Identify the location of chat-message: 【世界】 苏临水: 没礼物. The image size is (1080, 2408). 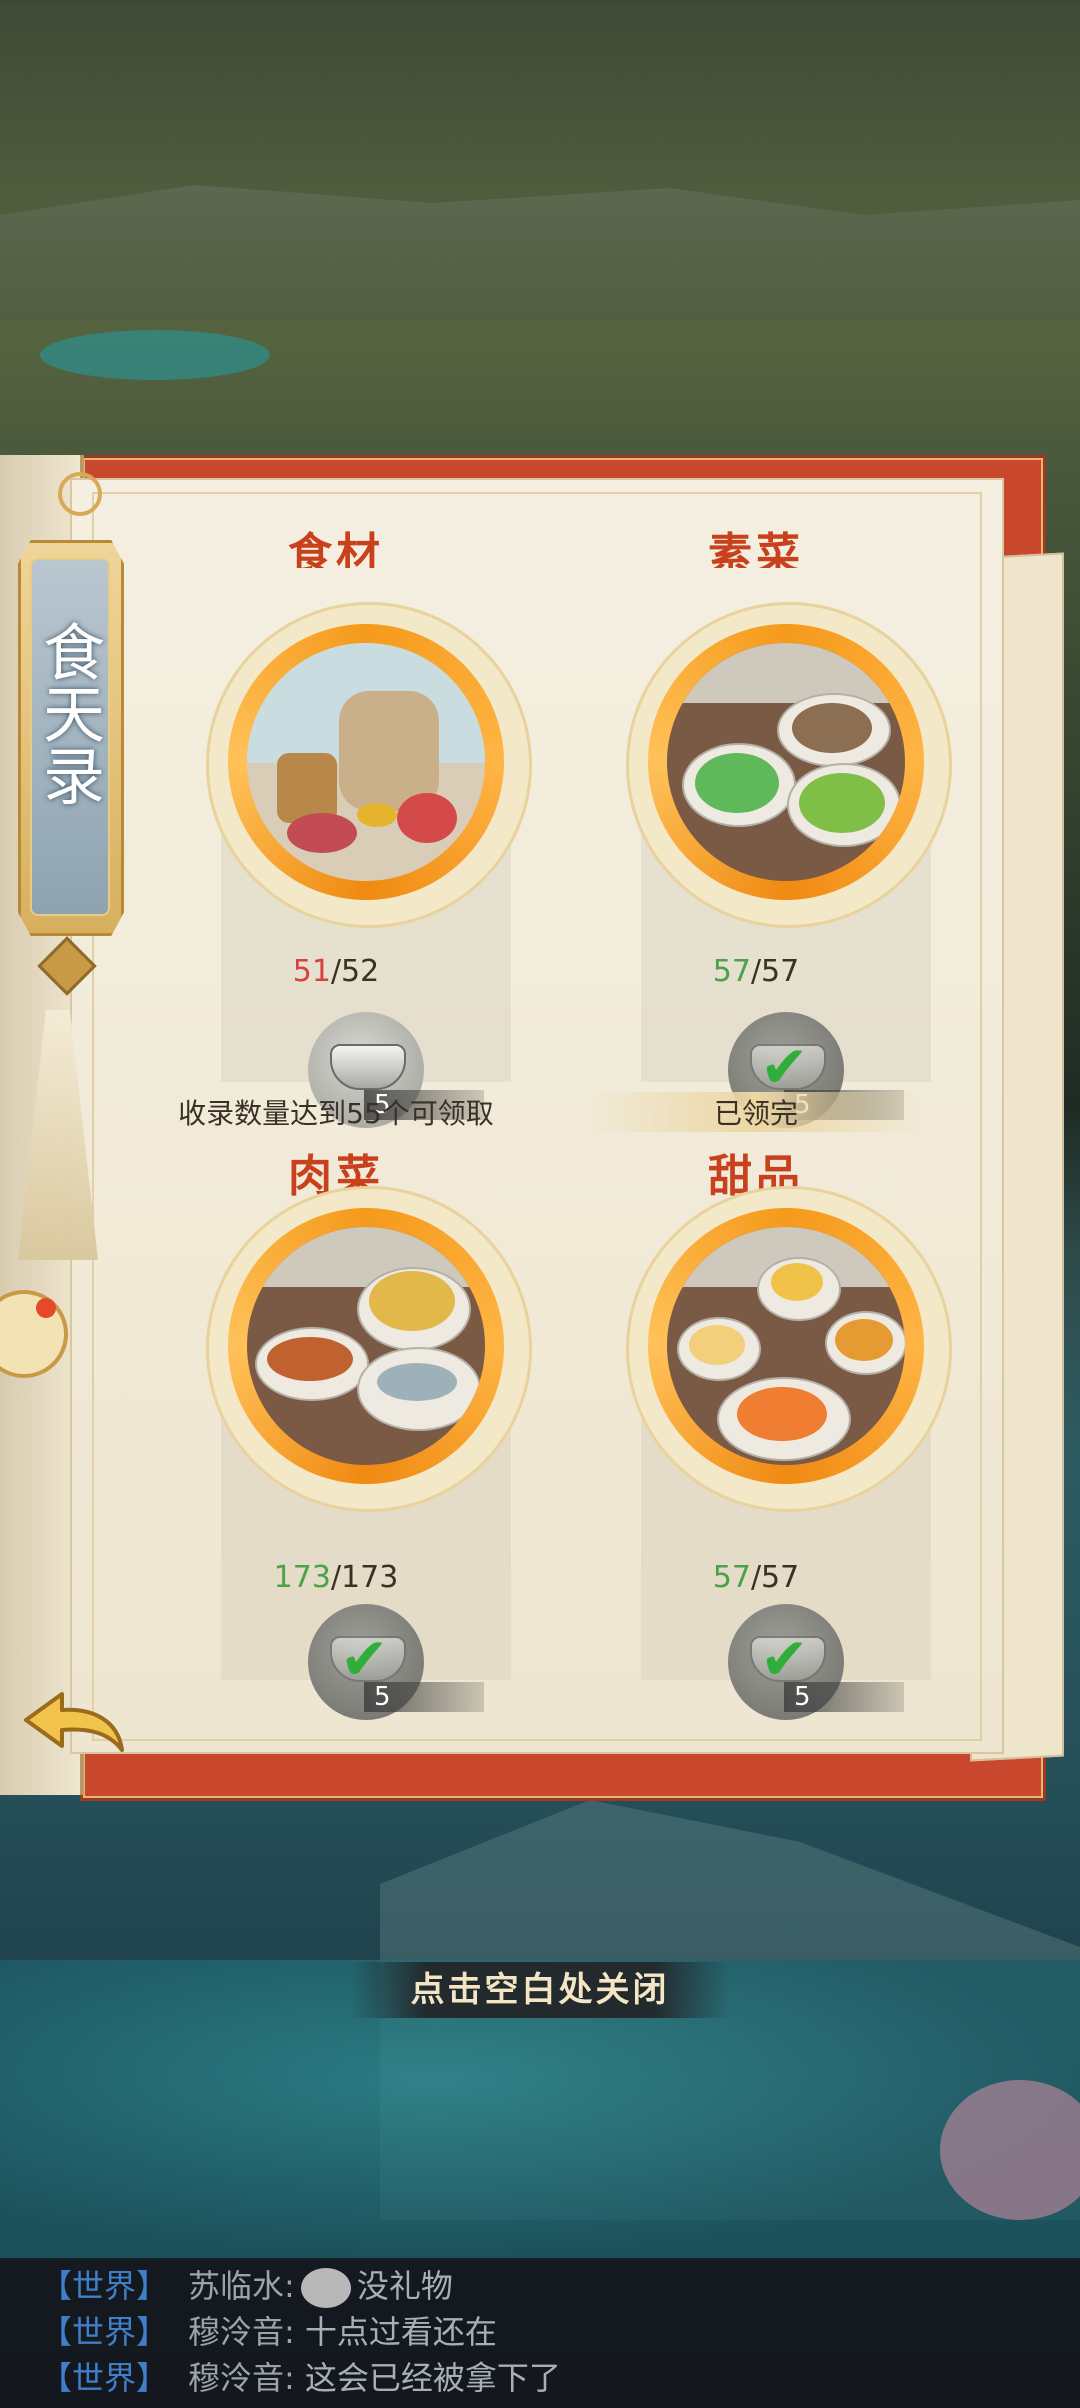
(246, 2286).